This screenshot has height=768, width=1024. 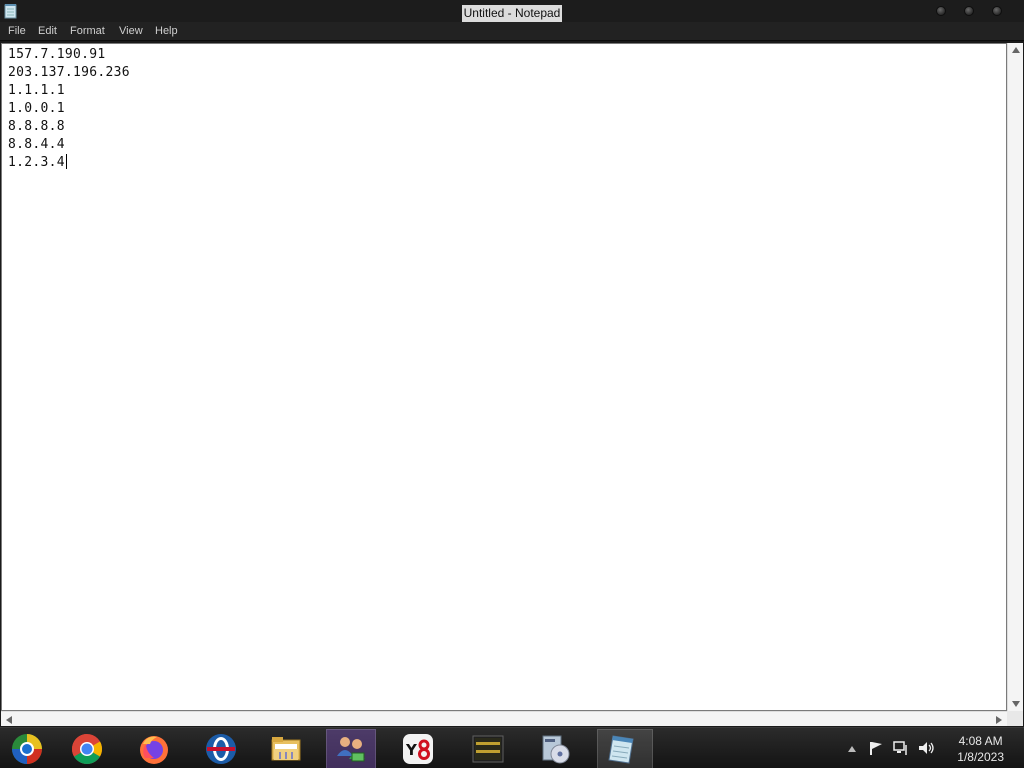 What do you see at coordinates (555, 749) in the screenshot?
I see `disk-cleanup-icon` at bounding box center [555, 749].